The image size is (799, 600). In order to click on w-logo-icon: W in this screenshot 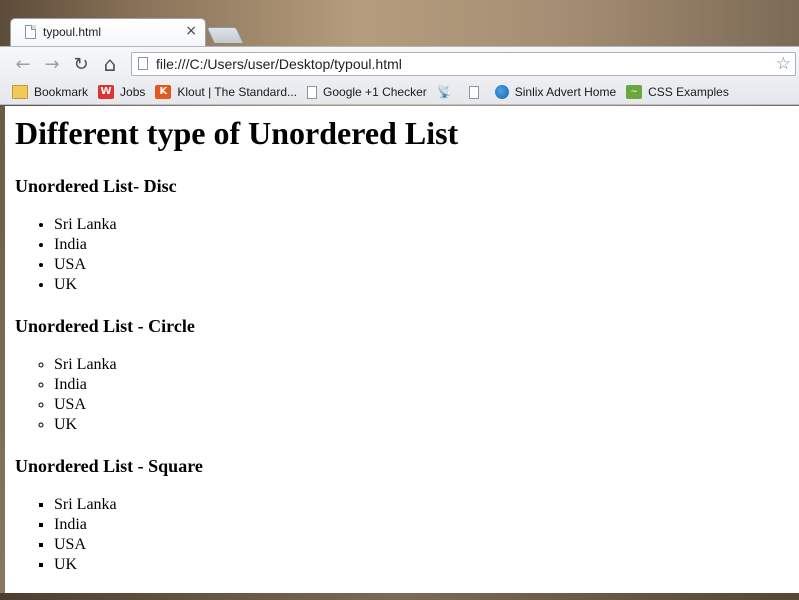, I will do `click(106, 92)`.